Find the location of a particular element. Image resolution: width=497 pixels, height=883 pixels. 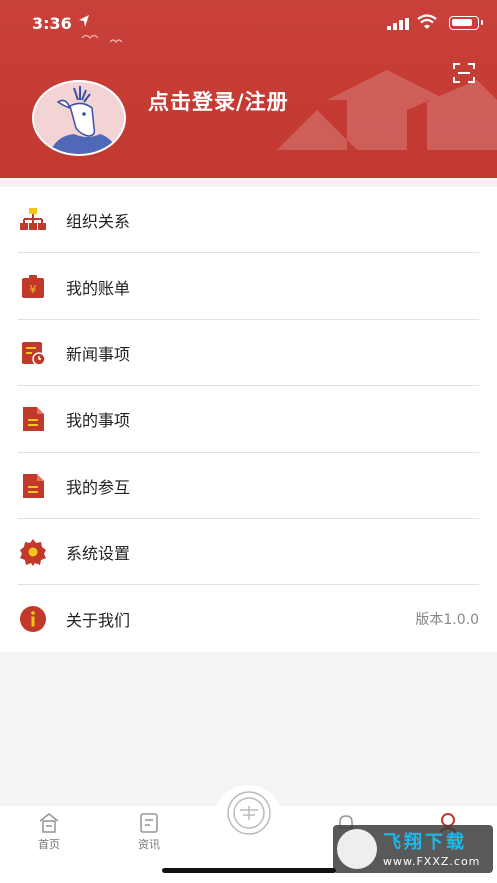

menu-item-label: 我的账单 is located at coordinates (98, 288).